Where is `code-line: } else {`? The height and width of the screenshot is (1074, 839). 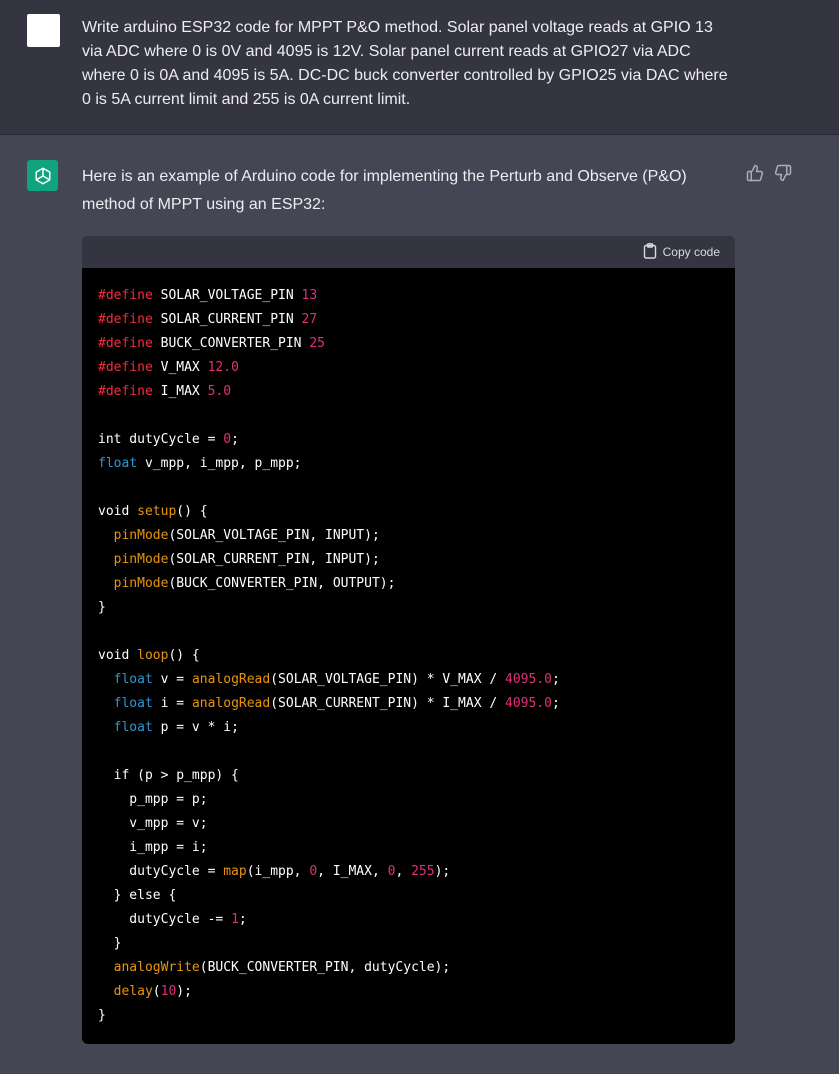 code-line: } else { is located at coordinates (408, 896).